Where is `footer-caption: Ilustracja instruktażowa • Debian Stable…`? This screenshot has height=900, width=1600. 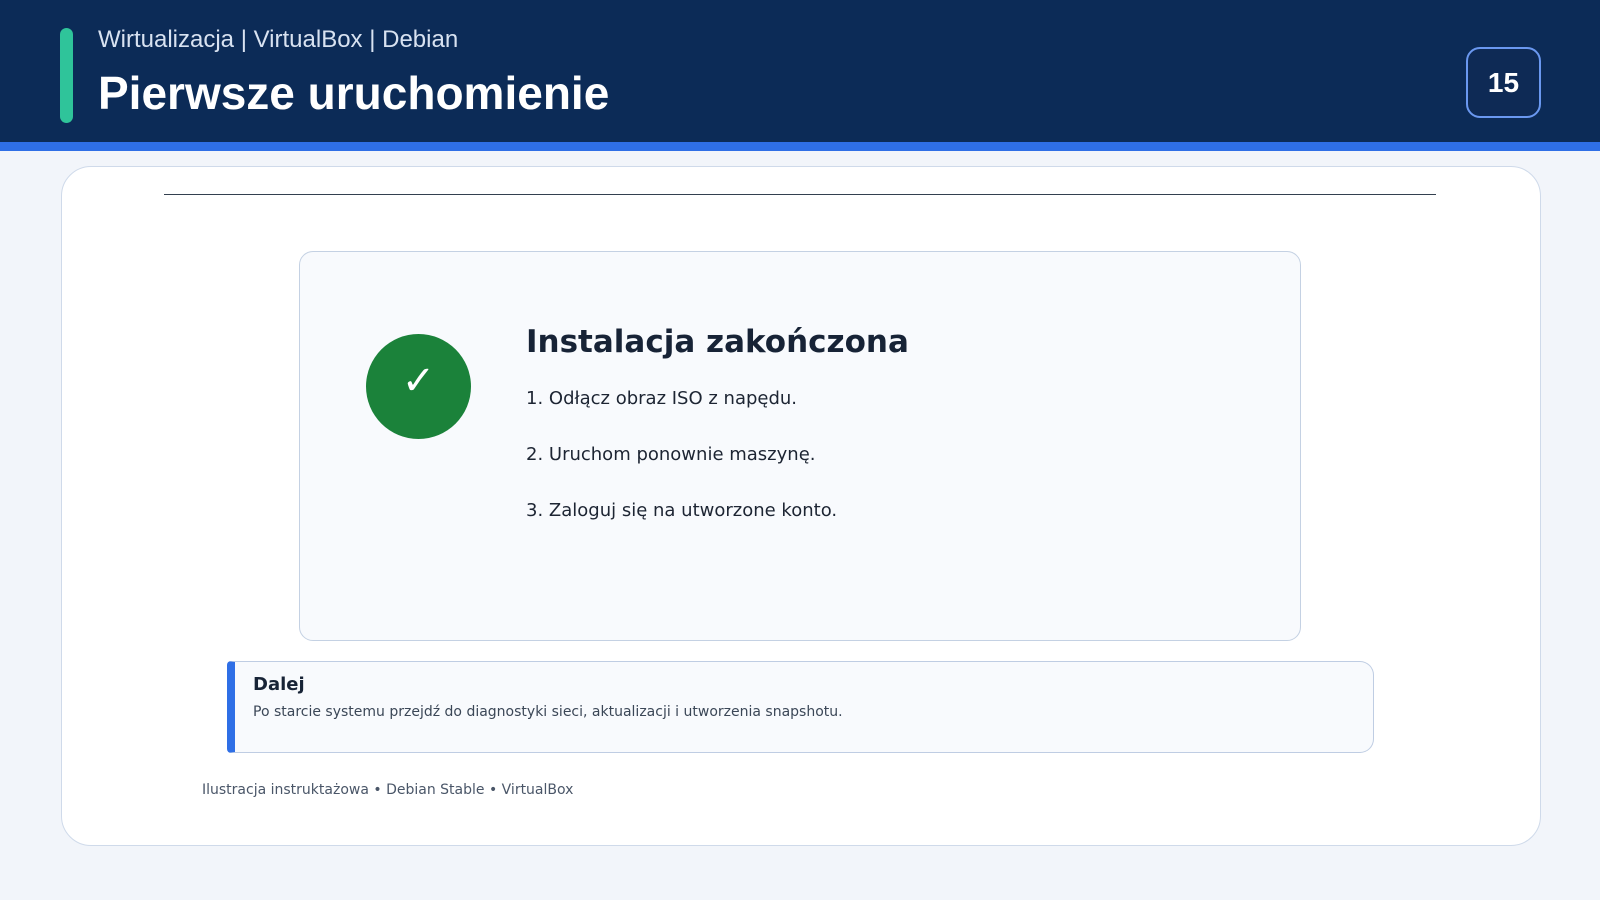
footer-caption: Ilustracja instruktażowa • Debian Stable… is located at coordinates (388, 790).